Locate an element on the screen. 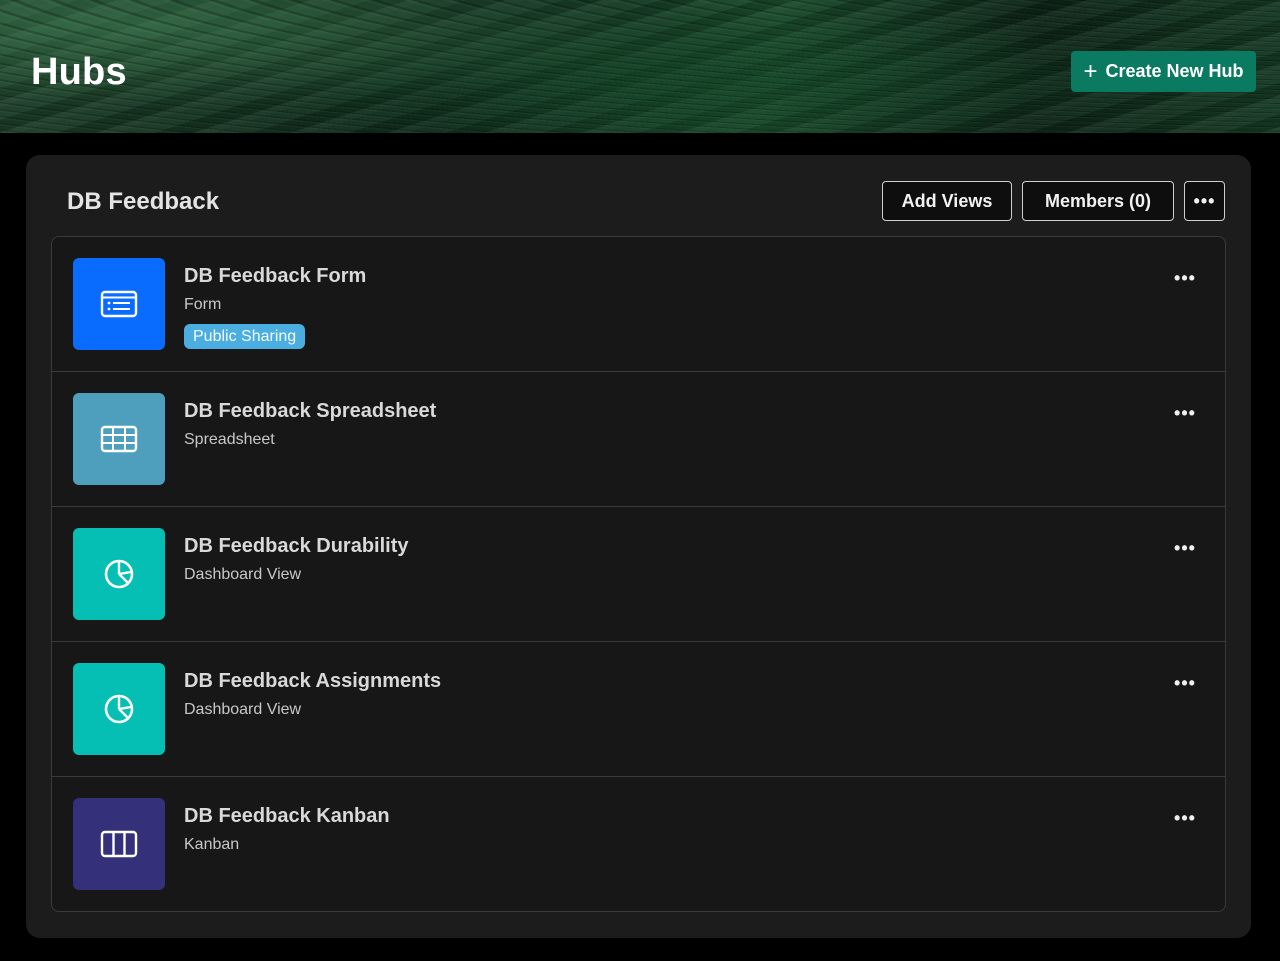  members-button: Members (0) is located at coordinates (1098, 201).